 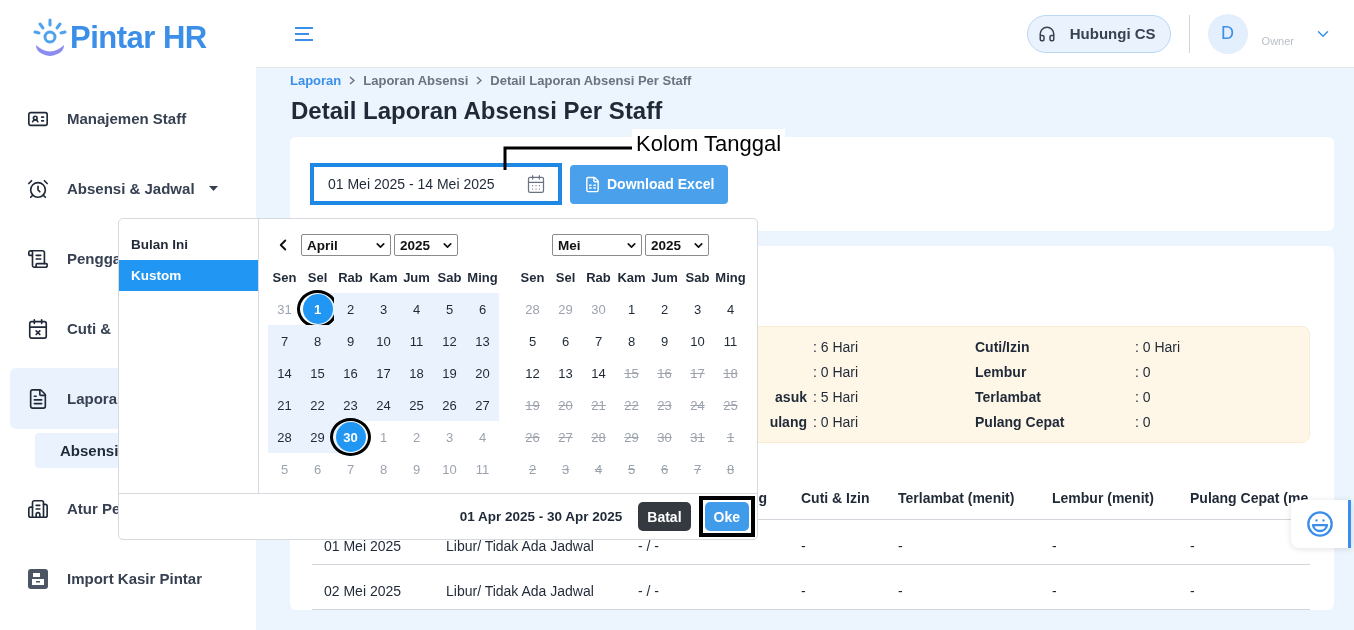 What do you see at coordinates (697, 373) in the screenshot?
I see `calendar-day: 17` at bounding box center [697, 373].